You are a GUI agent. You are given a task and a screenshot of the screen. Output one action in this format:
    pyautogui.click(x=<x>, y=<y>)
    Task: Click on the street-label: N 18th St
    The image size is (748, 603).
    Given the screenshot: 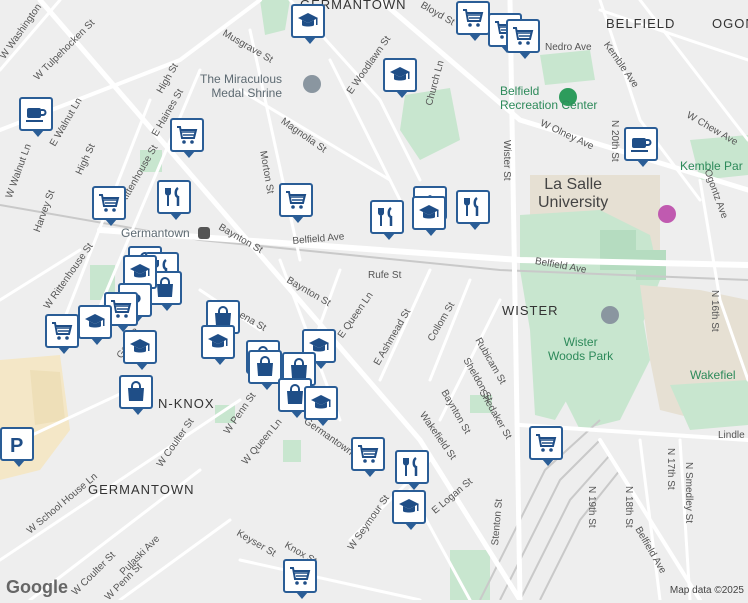 What is the action you would take?
    pyautogui.click(x=628, y=507)
    